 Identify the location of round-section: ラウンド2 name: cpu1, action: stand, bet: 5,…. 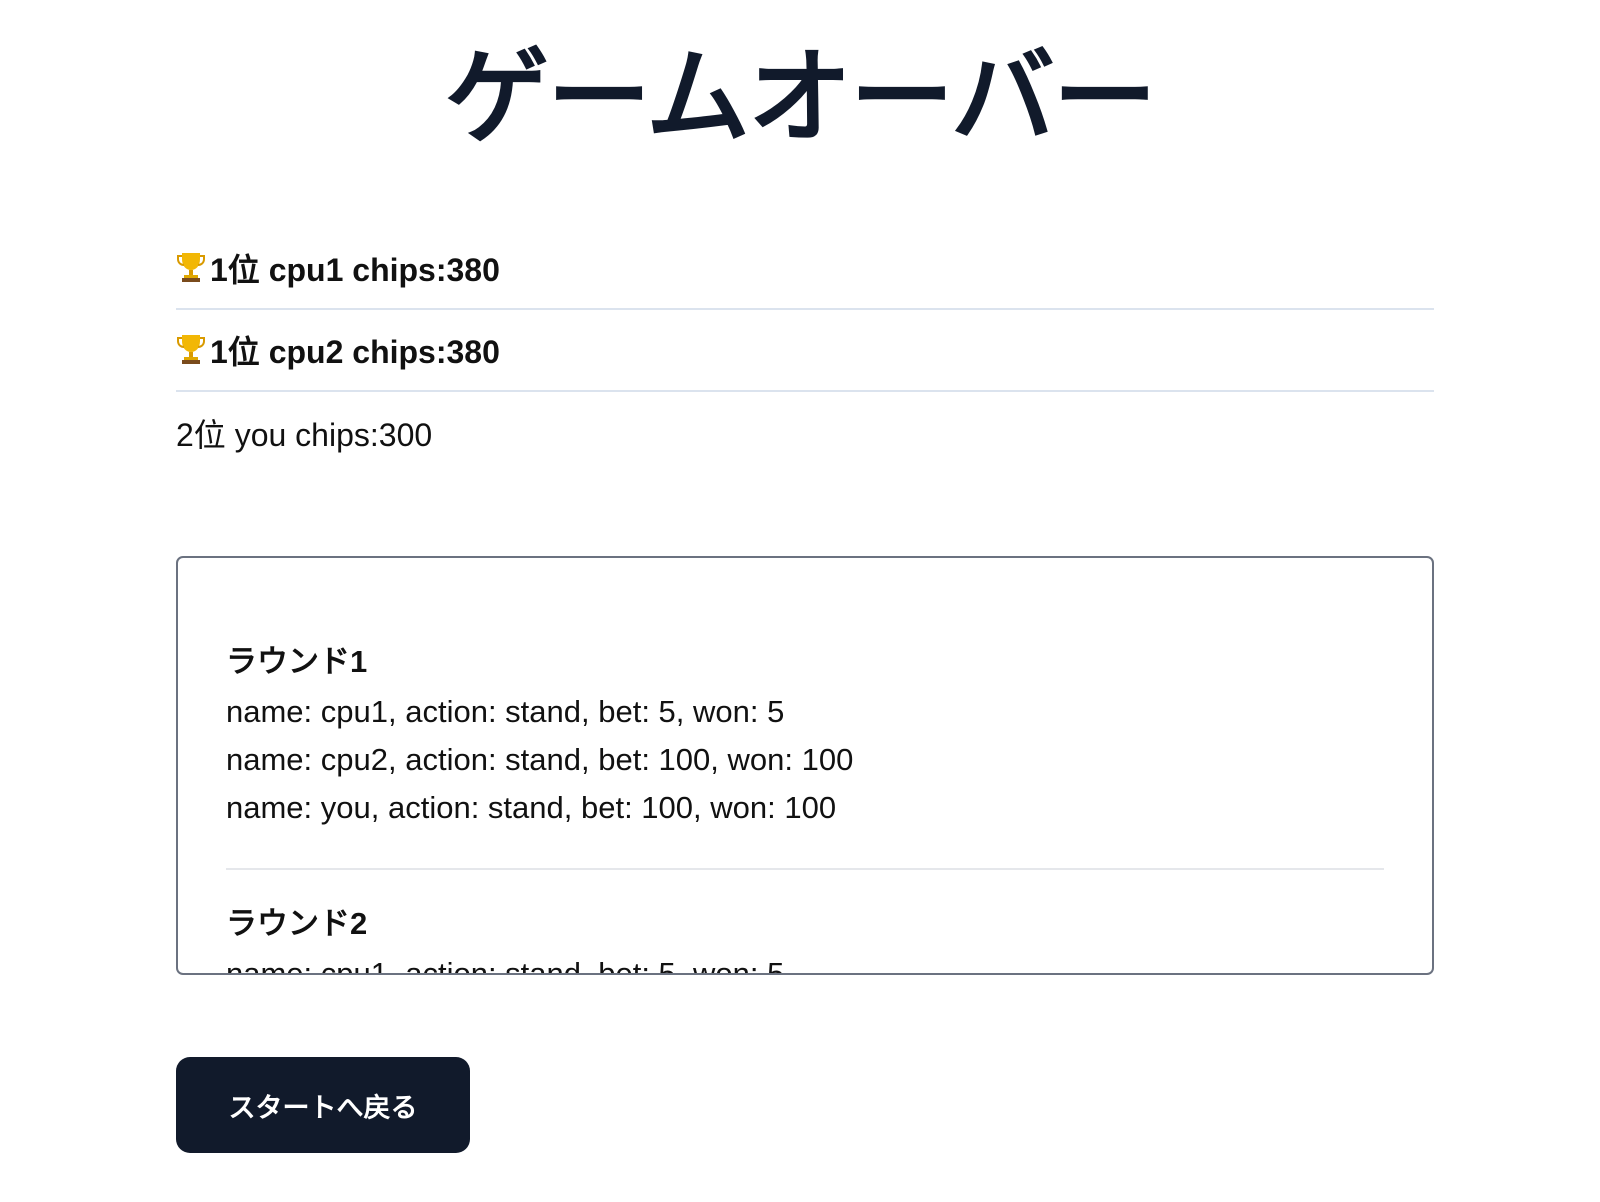
(805, 939).